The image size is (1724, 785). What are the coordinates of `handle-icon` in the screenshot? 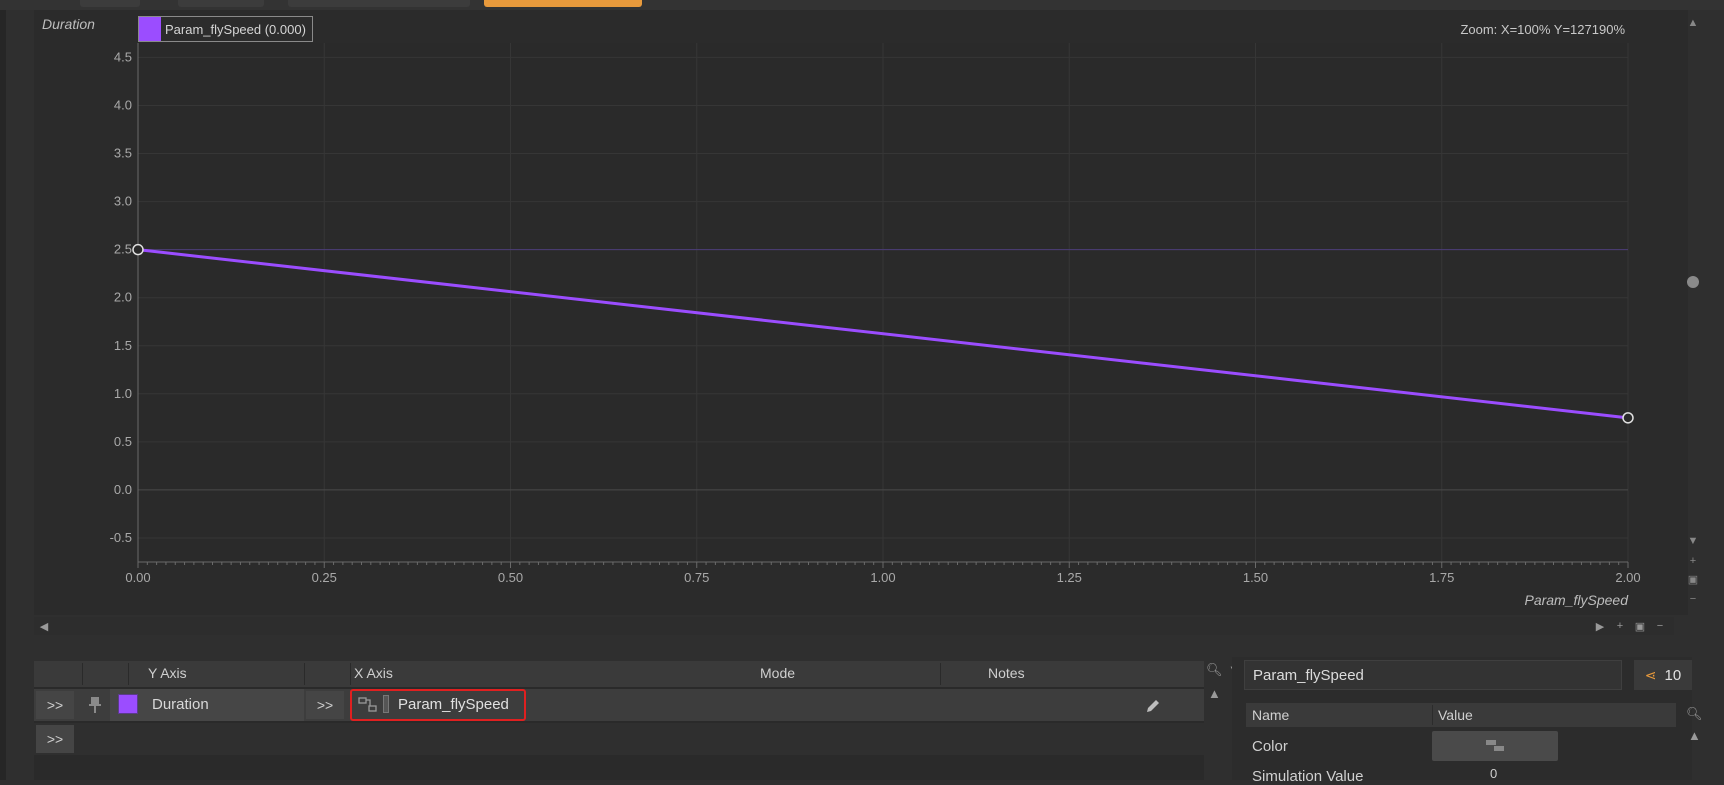 It's located at (386, 704).